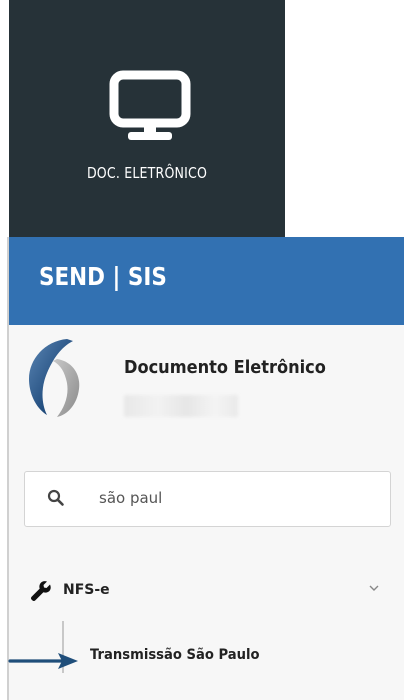 This screenshot has height=700, width=404. I want to click on company-logo, so click(54, 378).